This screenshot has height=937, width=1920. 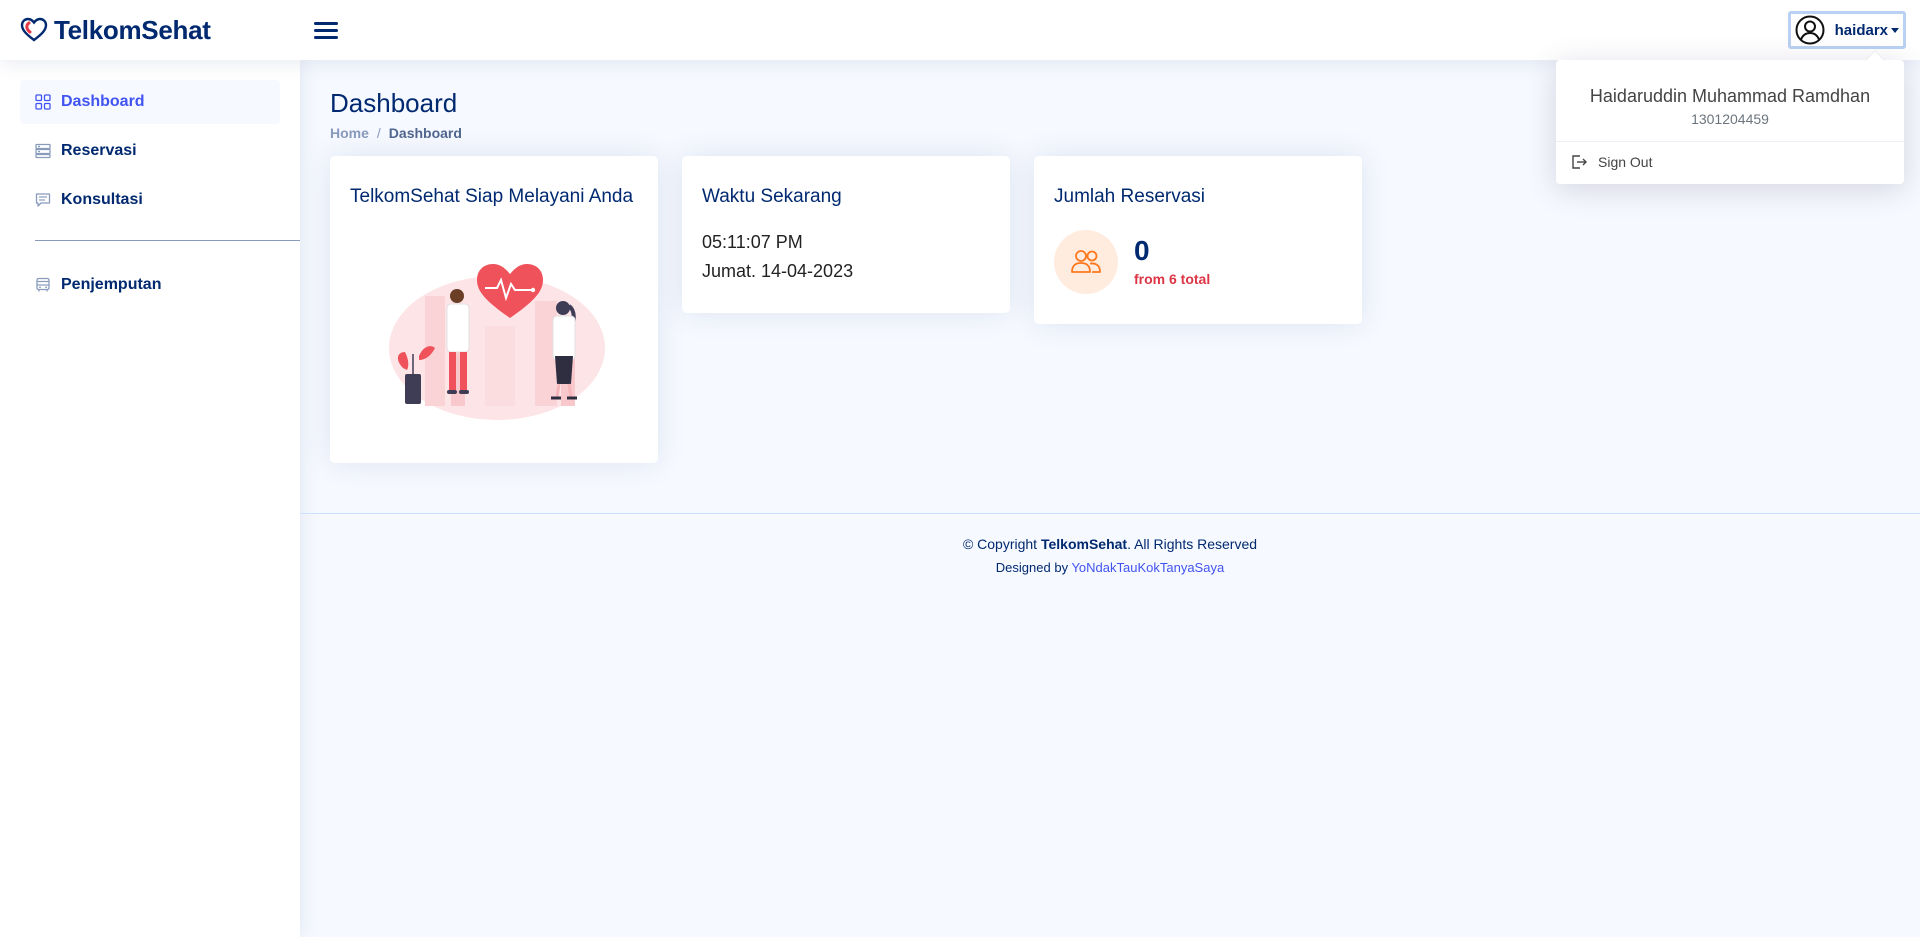 I want to click on user-full-name: Haidaruddin Muhammad Ramdhan, so click(x=1730, y=96).